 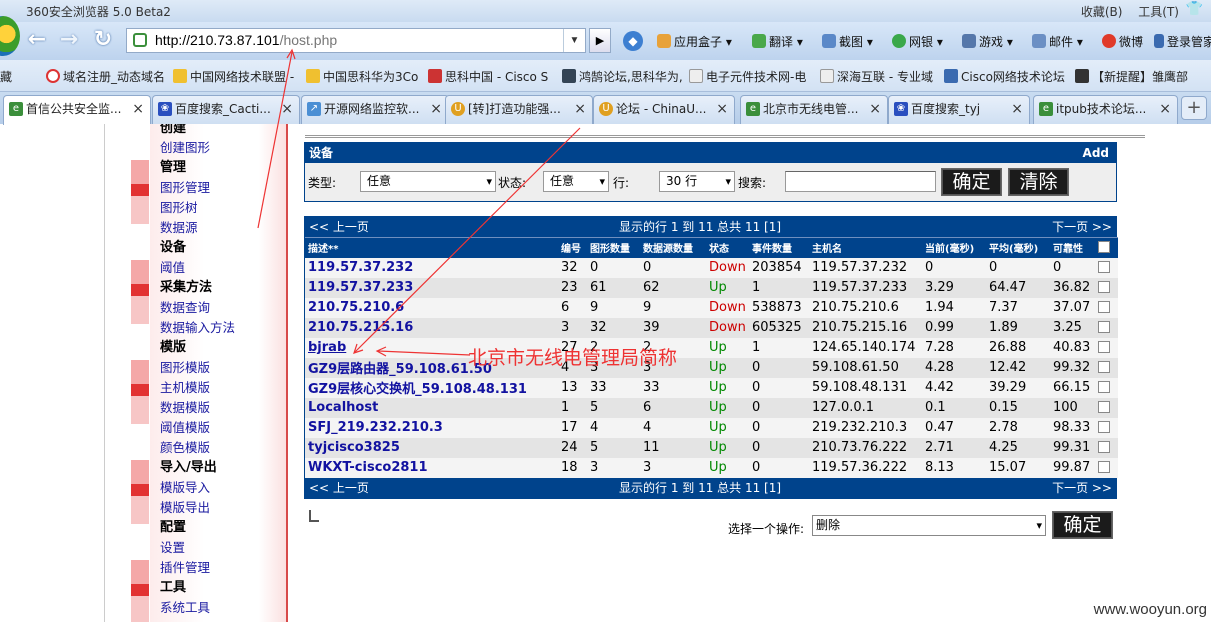 I want to click on sidebar-item-threshold-templates: 阈值模版, so click(x=223, y=428).